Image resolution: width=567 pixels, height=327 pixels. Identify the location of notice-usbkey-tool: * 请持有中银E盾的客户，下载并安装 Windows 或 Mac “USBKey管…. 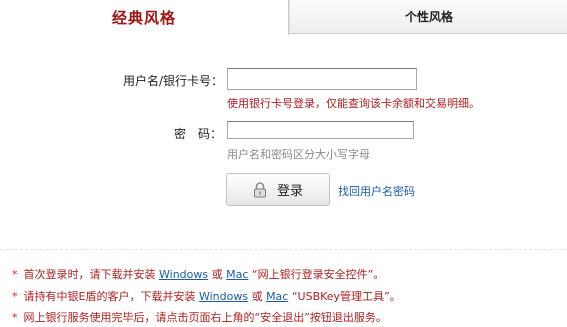
(206, 296).